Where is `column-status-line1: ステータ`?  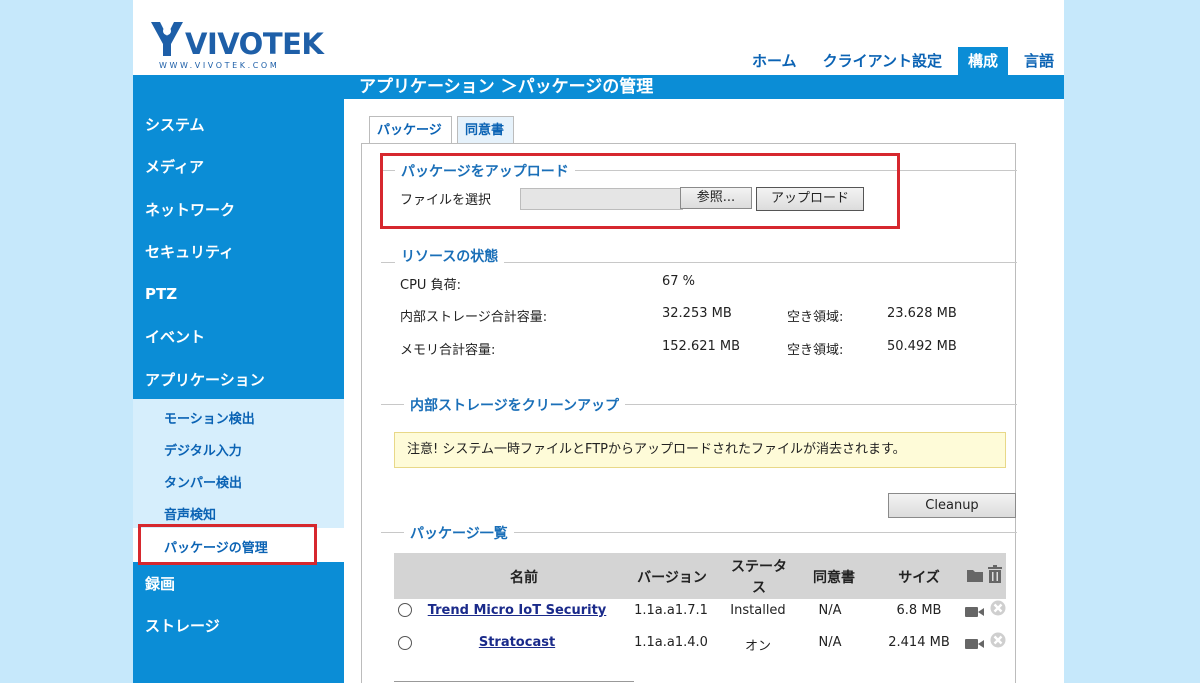
column-status-line1: ステータ is located at coordinates (759, 567).